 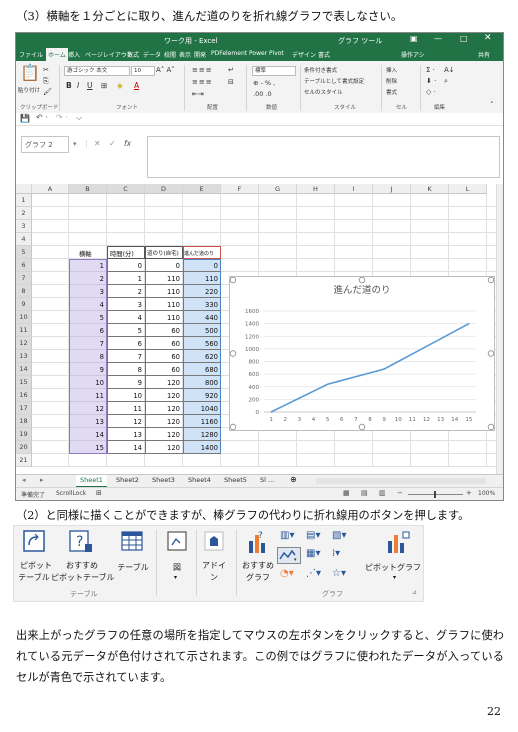 What do you see at coordinates (185, 54) in the screenshot?
I see `ribbon-tab: 表示` at bounding box center [185, 54].